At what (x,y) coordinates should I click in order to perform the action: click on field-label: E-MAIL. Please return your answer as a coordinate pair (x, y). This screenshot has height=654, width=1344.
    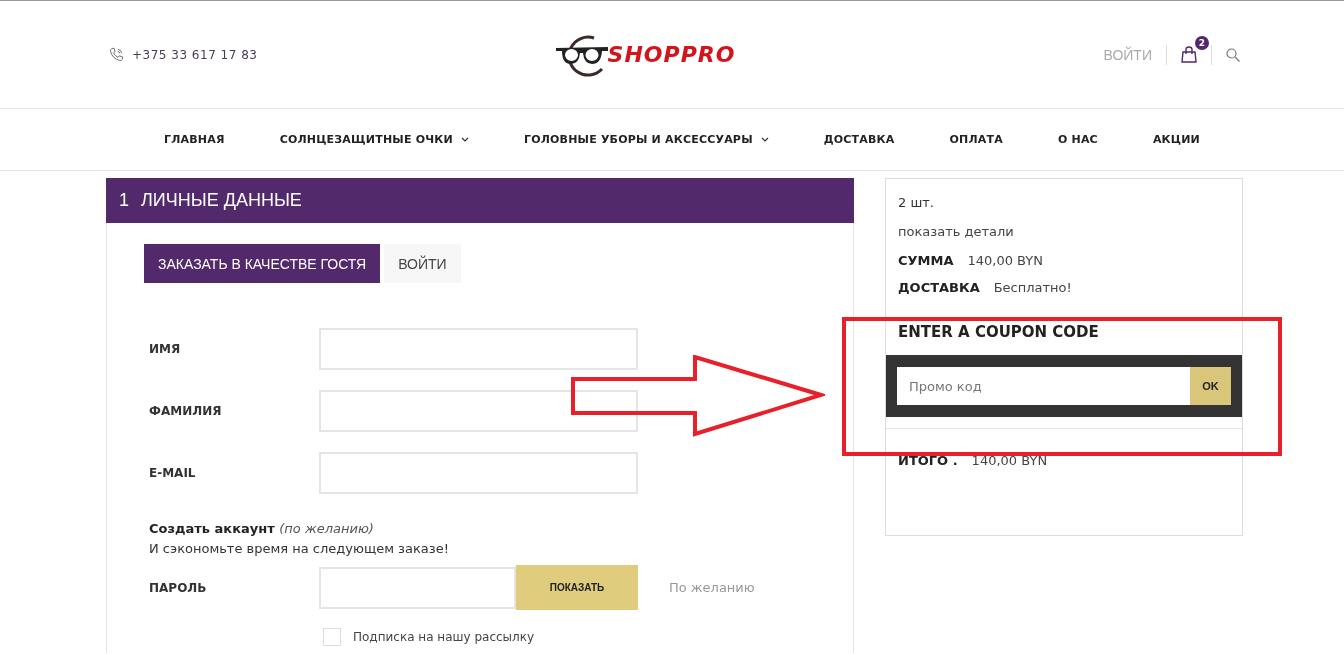
    Looking at the image, I should click on (172, 473).